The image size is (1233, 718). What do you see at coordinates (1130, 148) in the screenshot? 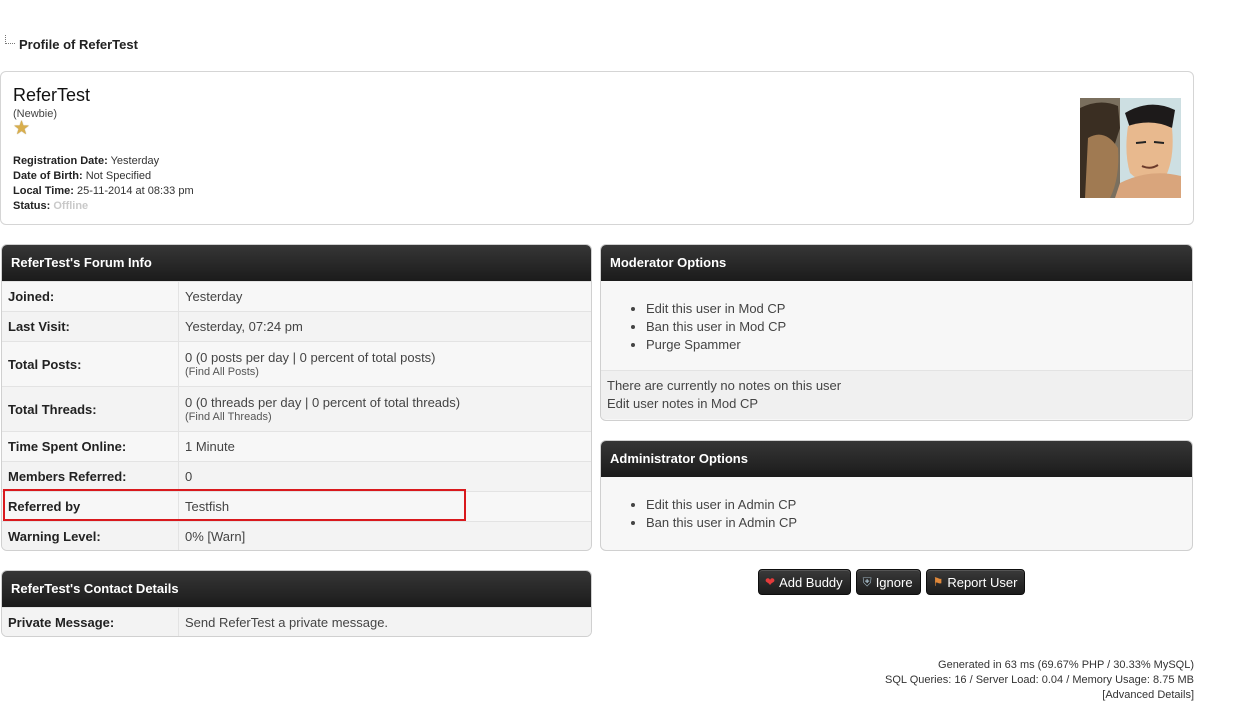
I see `avatar` at bounding box center [1130, 148].